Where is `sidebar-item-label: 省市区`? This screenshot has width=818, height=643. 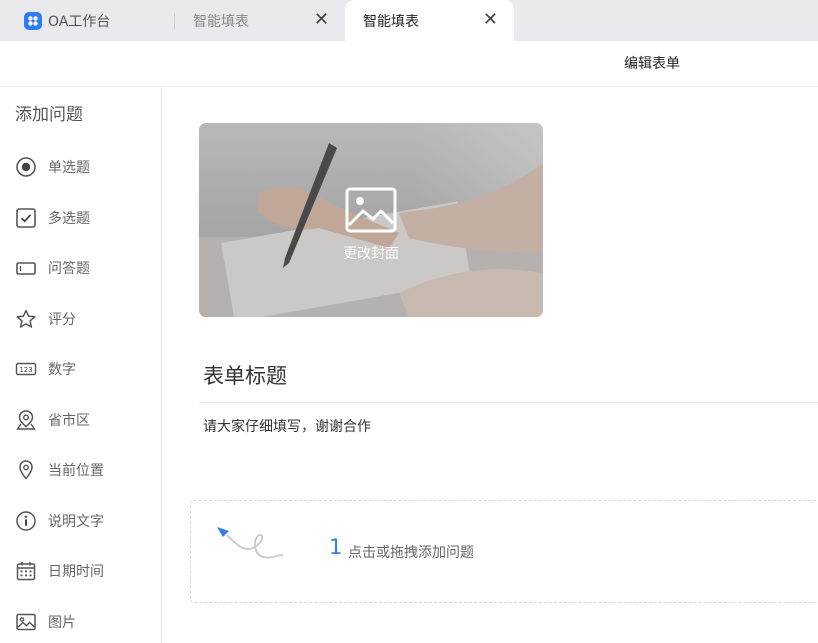
sidebar-item-label: 省市区 is located at coordinates (69, 421).